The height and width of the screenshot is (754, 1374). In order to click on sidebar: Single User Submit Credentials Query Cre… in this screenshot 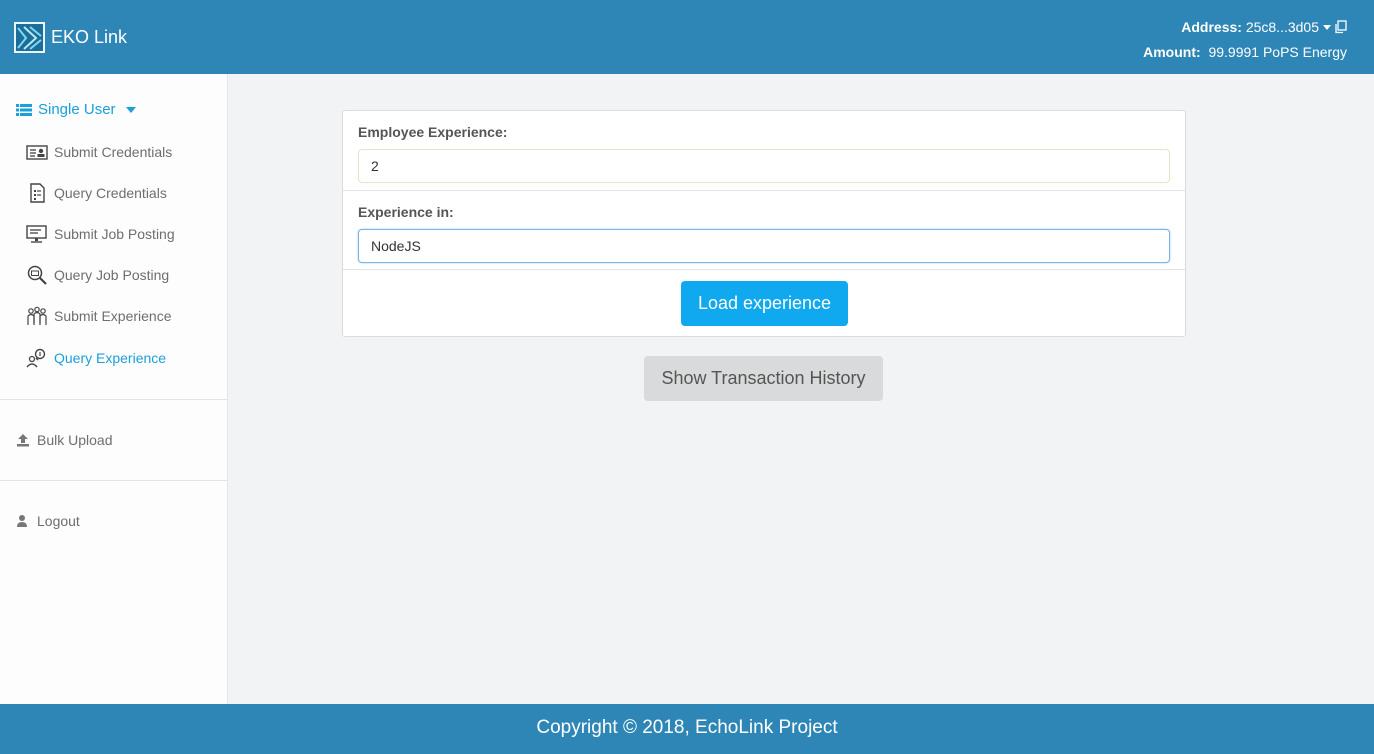, I will do `click(114, 389)`.